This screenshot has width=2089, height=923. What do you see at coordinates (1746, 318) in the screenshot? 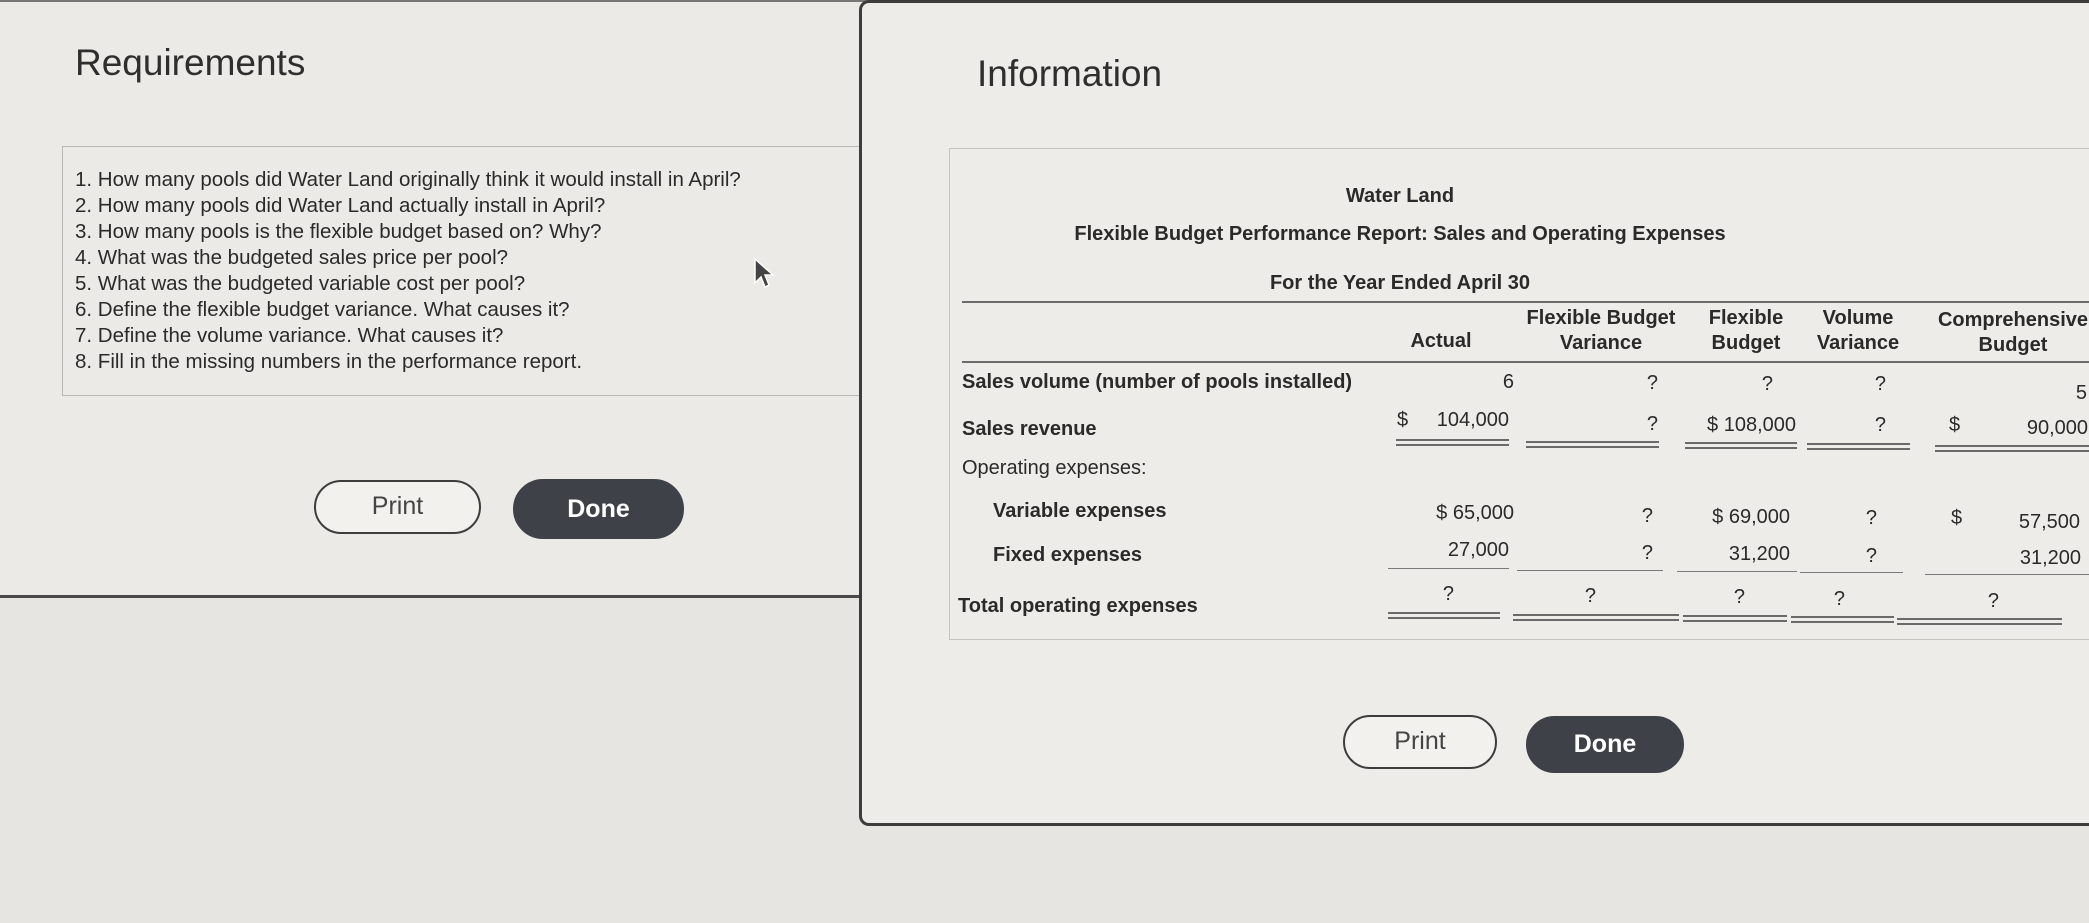
I see `col-header-fb: Flexible` at bounding box center [1746, 318].